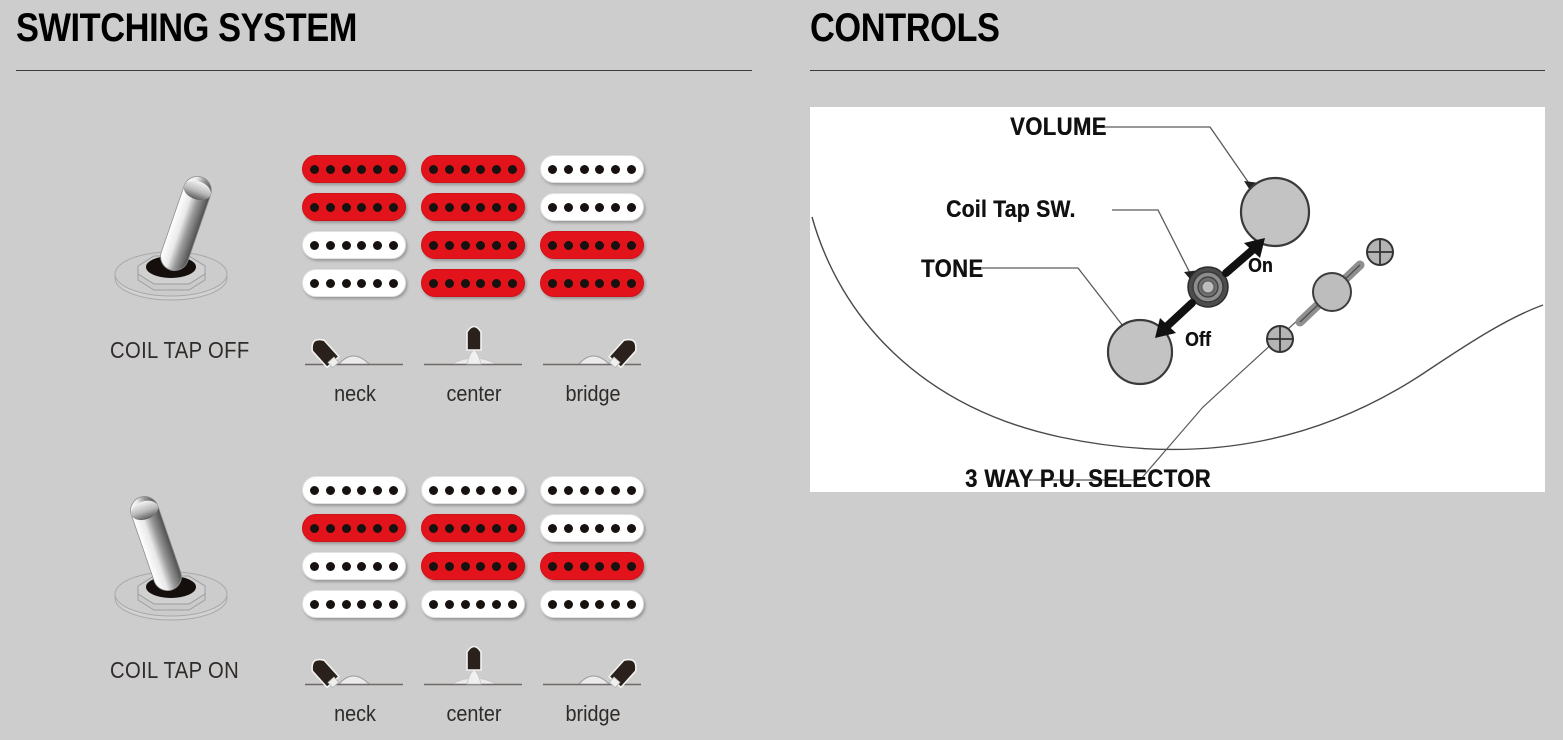 The image size is (1563, 740). I want to click on selector-icon-bridge-off, so click(593, 349).